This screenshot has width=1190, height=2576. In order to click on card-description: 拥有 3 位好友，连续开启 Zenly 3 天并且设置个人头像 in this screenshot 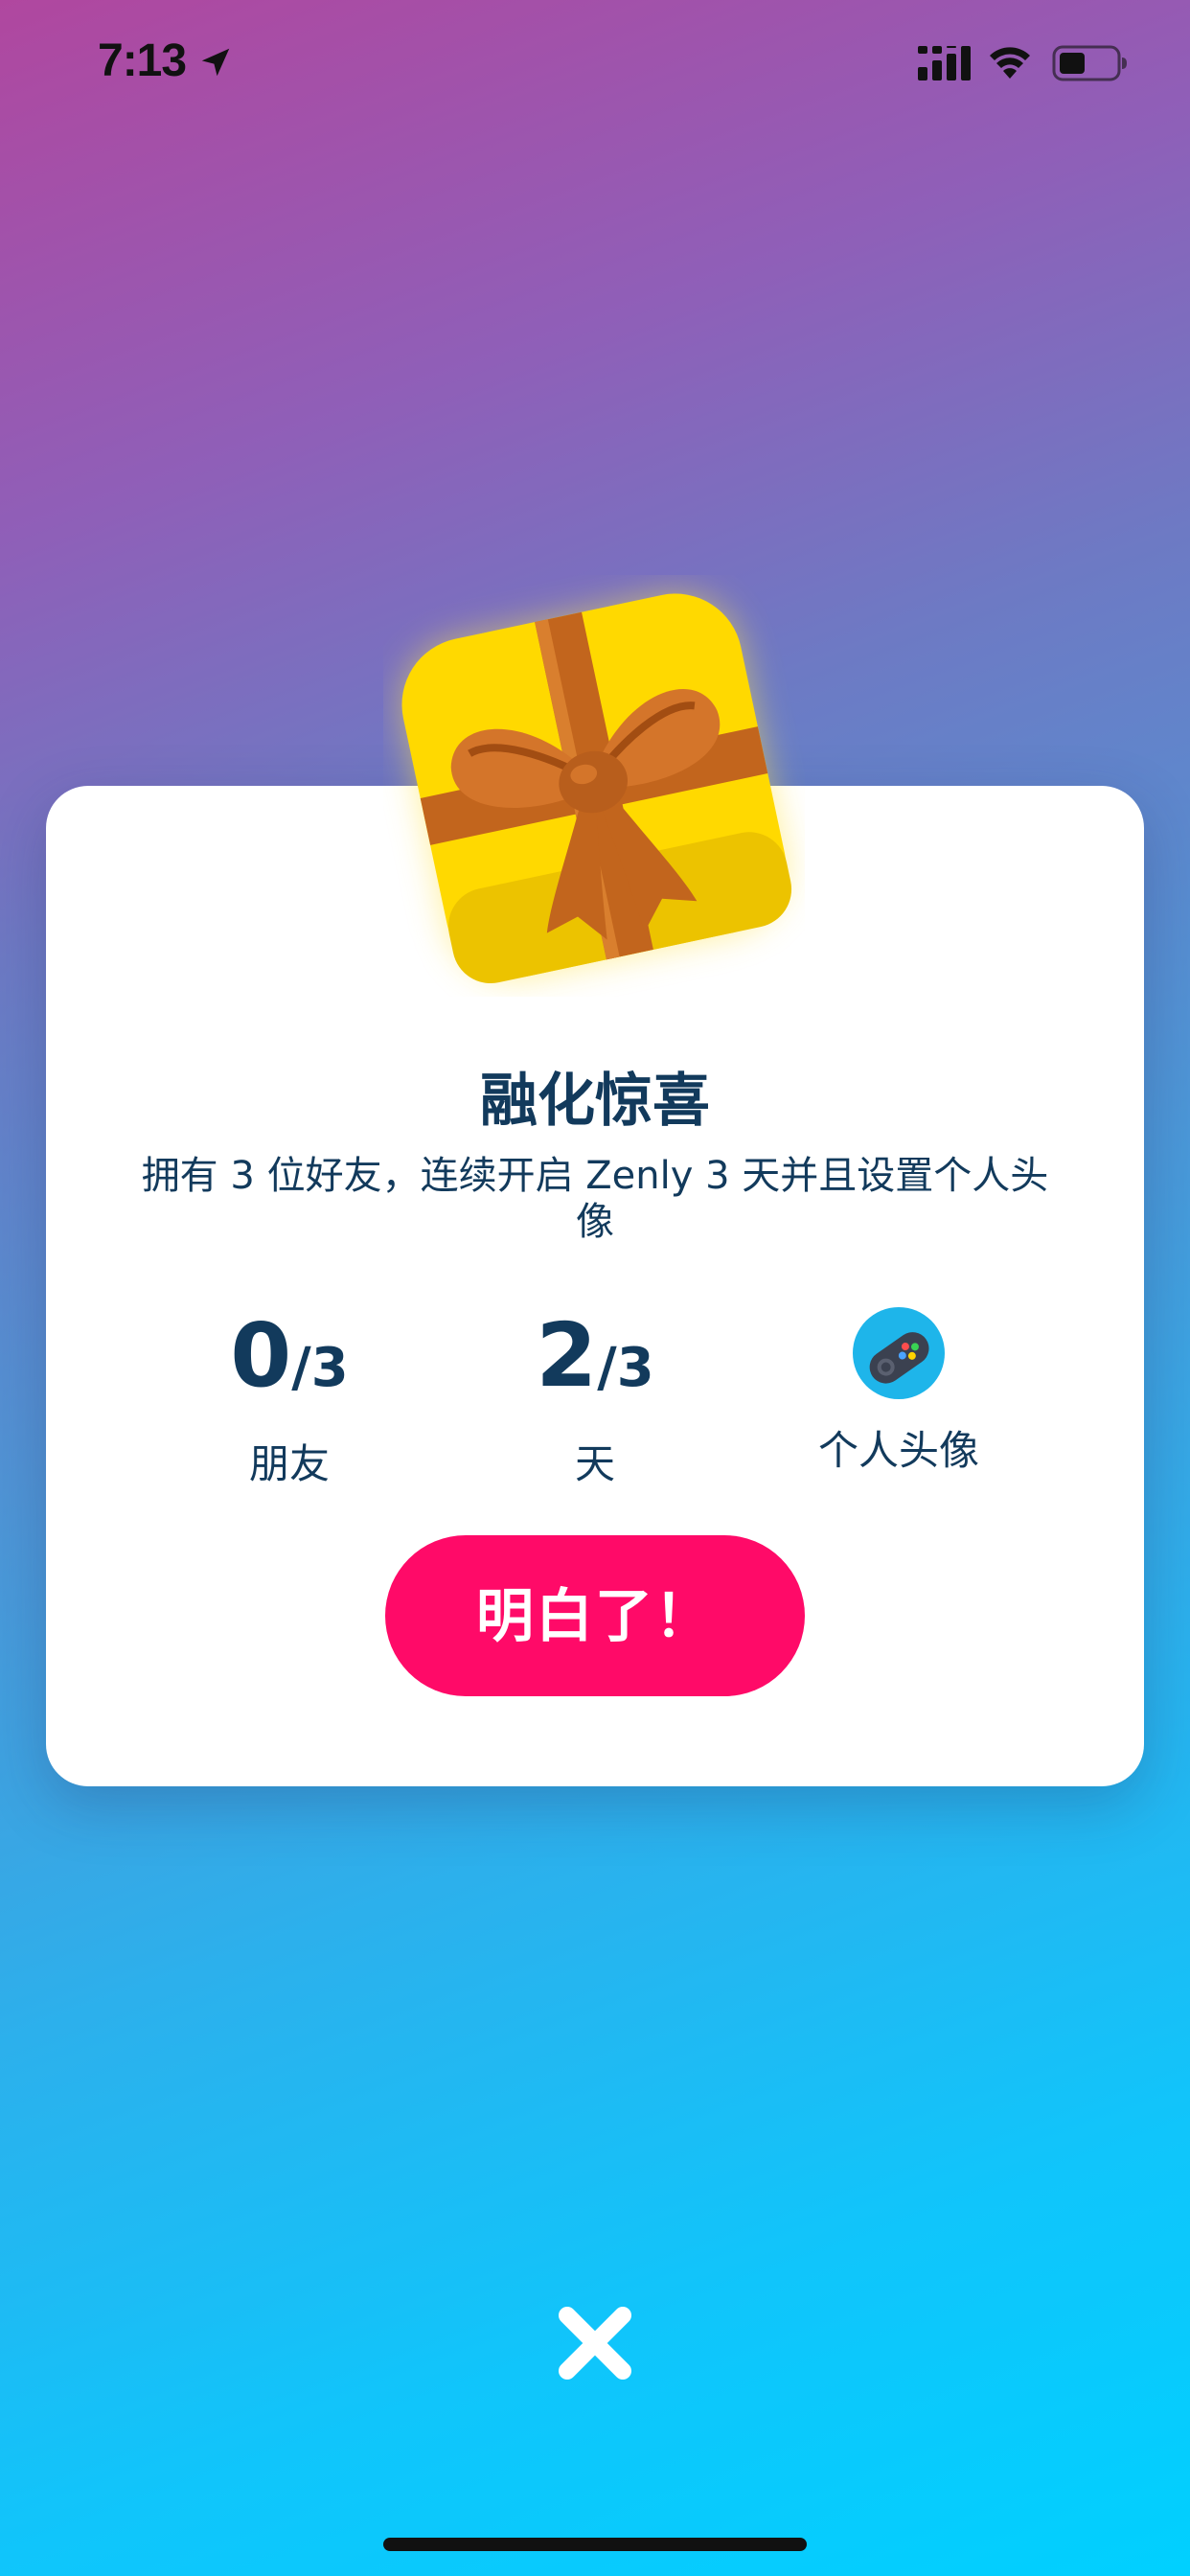, I will do `click(595, 1199)`.